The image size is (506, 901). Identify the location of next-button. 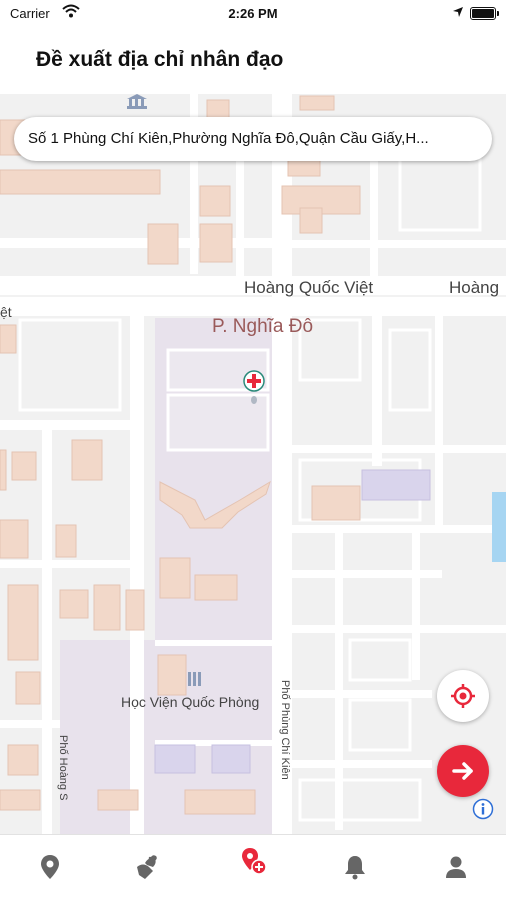
(463, 771).